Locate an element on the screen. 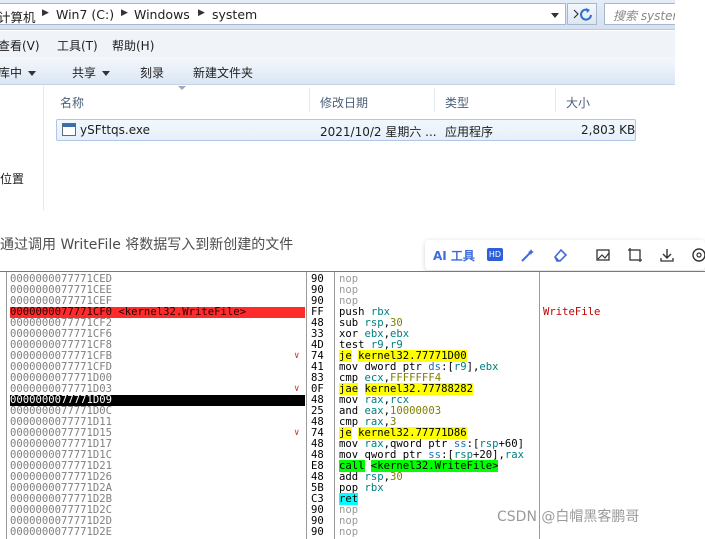  disassembly-row: 0000000077771D2E 90 nop is located at coordinates (352, 532).